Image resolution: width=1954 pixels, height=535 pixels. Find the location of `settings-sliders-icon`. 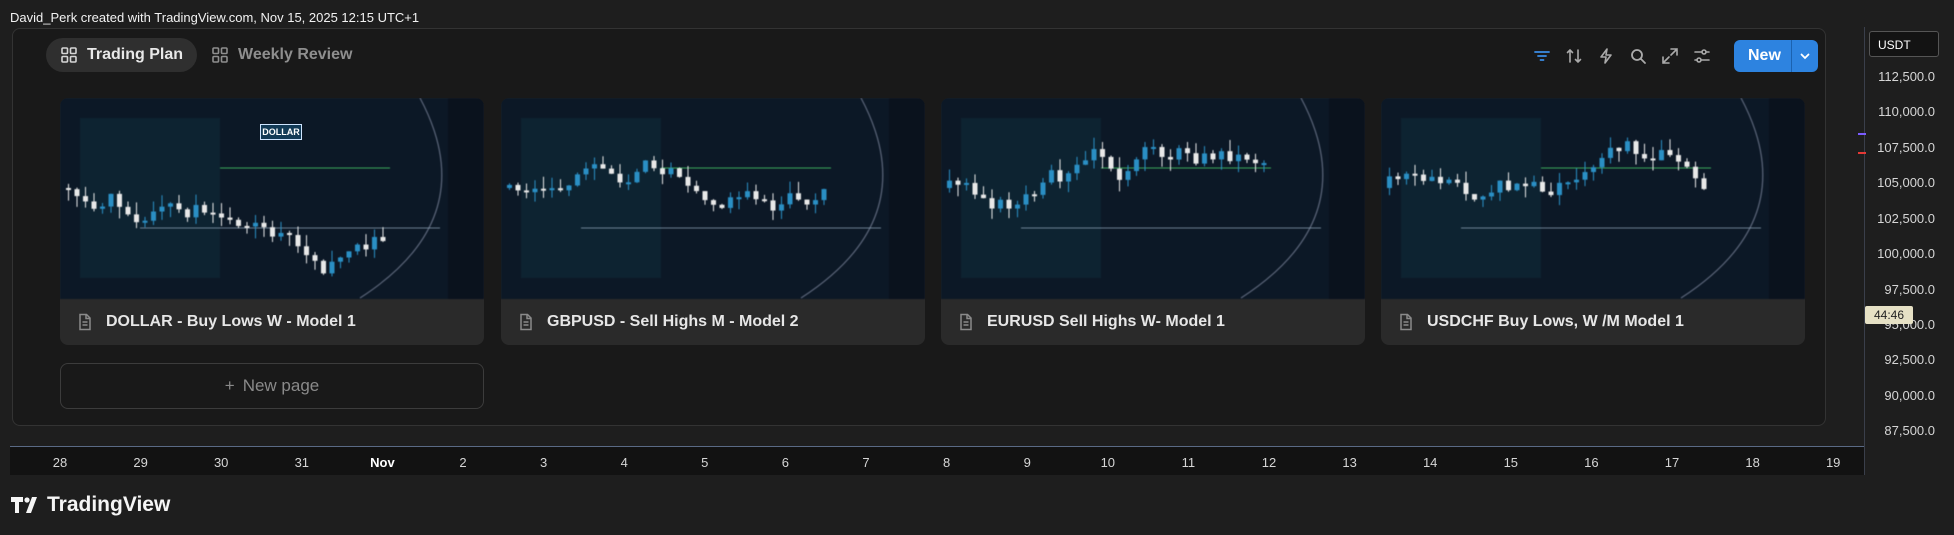

settings-sliders-icon is located at coordinates (1702, 56).